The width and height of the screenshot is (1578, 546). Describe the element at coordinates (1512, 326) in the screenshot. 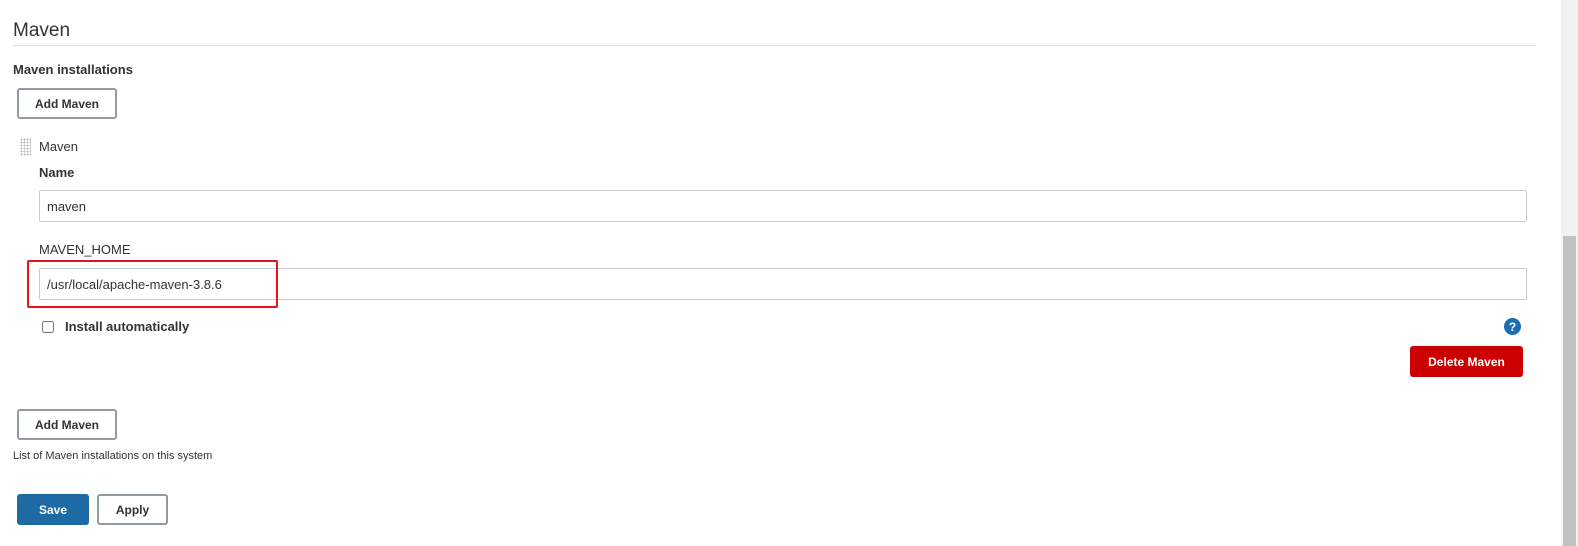

I see `help-icon: ?` at that location.